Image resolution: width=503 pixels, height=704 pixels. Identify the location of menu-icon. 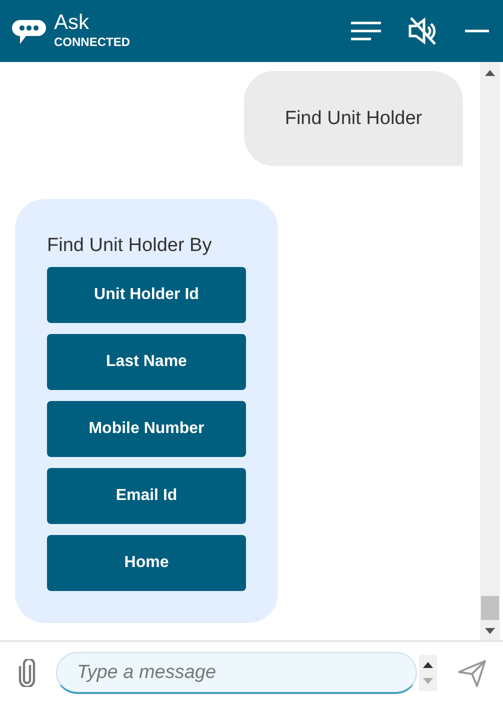
(366, 31).